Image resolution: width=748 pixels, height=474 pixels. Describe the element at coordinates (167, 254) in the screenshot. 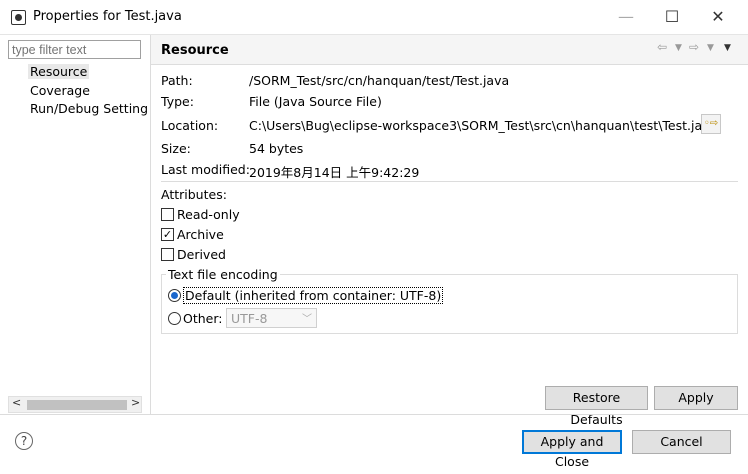

I see `derived-checkbox` at that location.